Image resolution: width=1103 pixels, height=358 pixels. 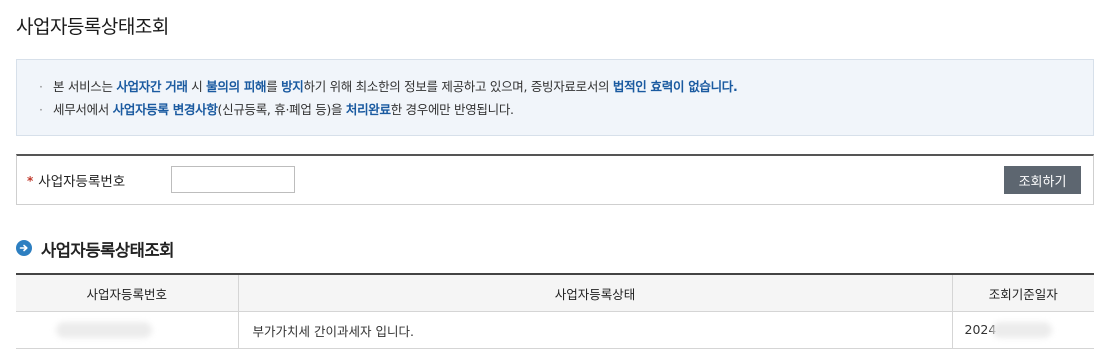 I want to click on highlight-text: 법적인 효력이 없습니다., so click(x=675, y=86).